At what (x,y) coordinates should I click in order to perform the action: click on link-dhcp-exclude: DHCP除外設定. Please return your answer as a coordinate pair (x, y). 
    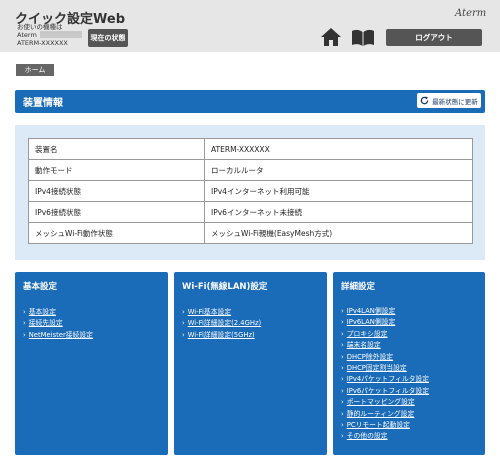
    Looking at the image, I should click on (385, 357).